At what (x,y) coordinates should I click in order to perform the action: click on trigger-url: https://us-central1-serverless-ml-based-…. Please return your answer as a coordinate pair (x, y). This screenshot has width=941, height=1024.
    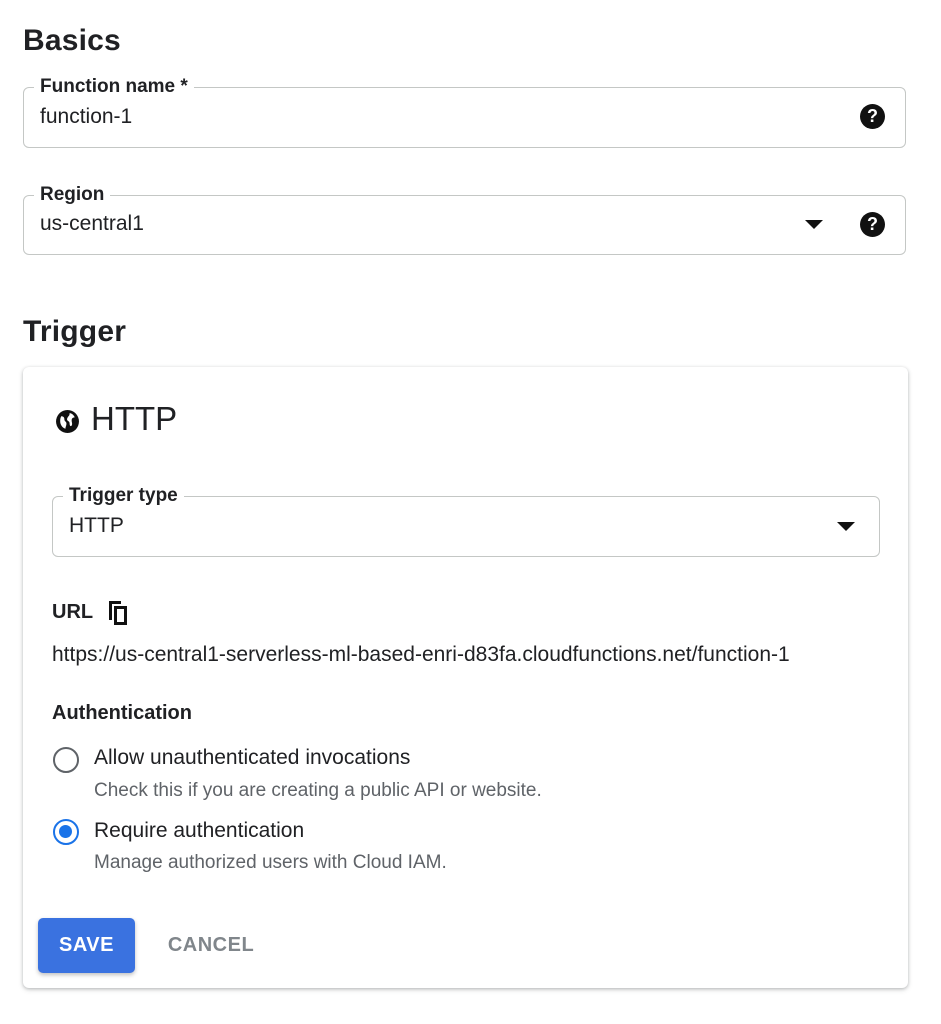
    Looking at the image, I should click on (421, 654).